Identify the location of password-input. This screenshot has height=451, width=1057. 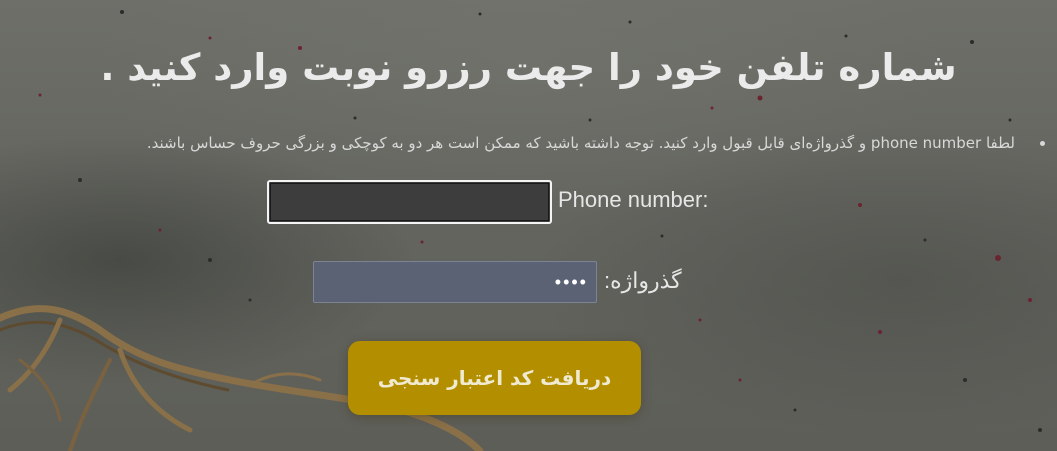
(455, 282).